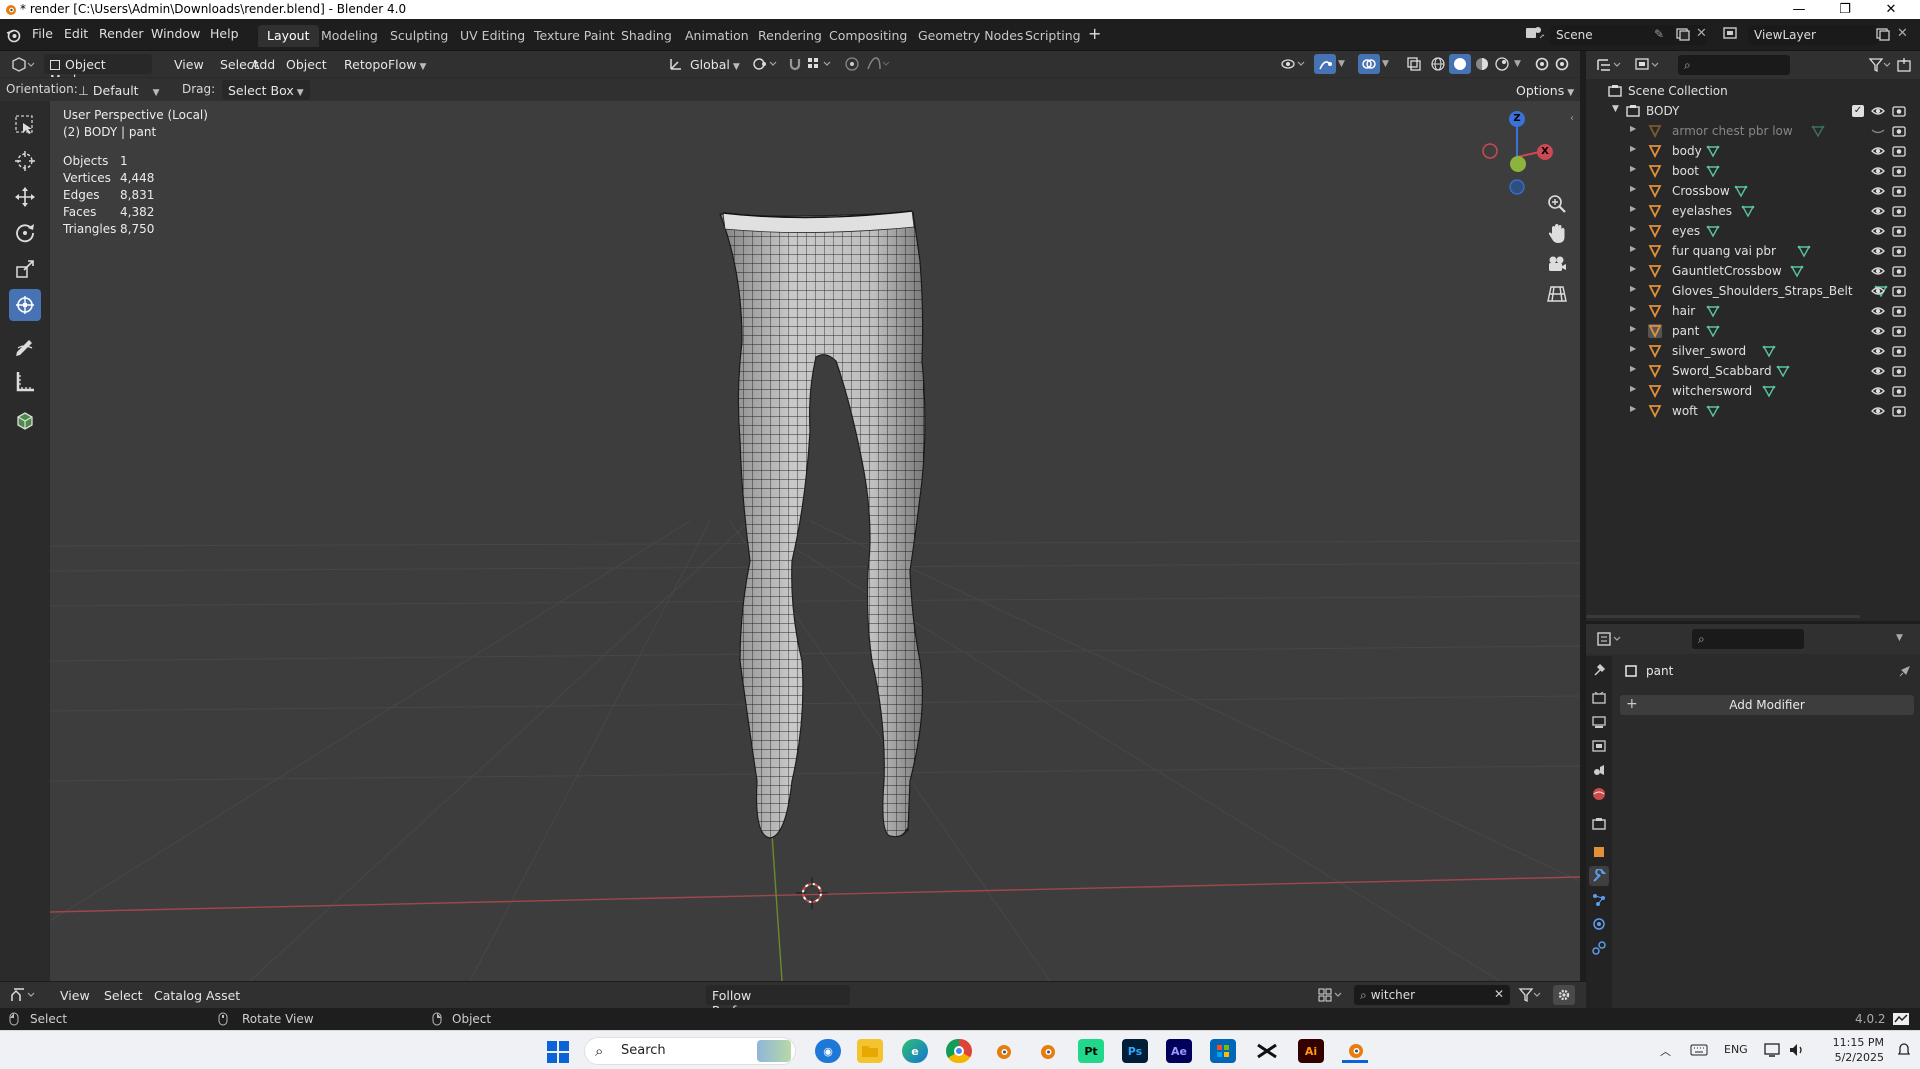 The height and width of the screenshot is (1069, 1920). What do you see at coordinates (120, 90) in the screenshot?
I see `orientation-dropdown: ⊥ Default ▼` at bounding box center [120, 90].